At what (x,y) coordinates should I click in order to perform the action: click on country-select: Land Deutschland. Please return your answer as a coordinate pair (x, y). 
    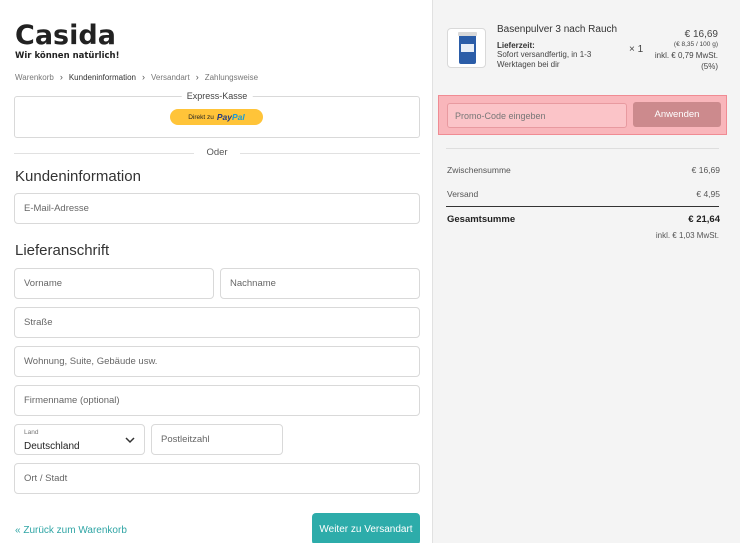
    Looking at the image, I should click on (79, 439).